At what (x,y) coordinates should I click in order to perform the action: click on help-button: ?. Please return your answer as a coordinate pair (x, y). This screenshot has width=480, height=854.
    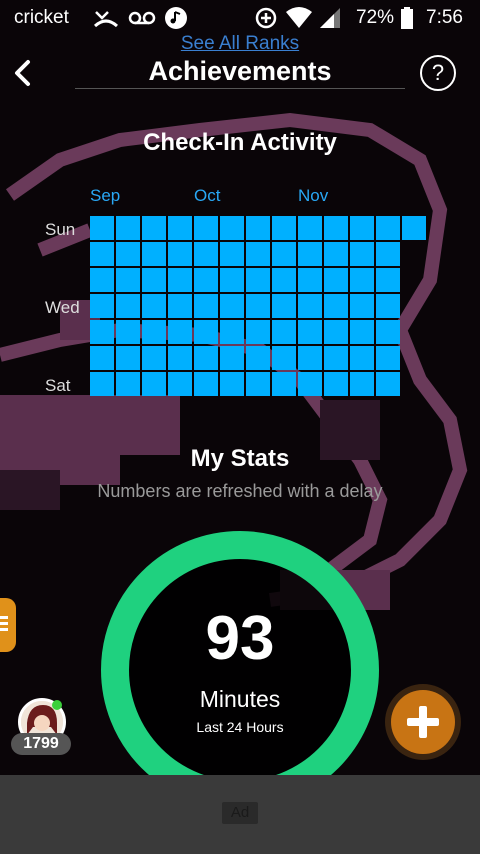
    Looking at the image, I should click on (438, 73).